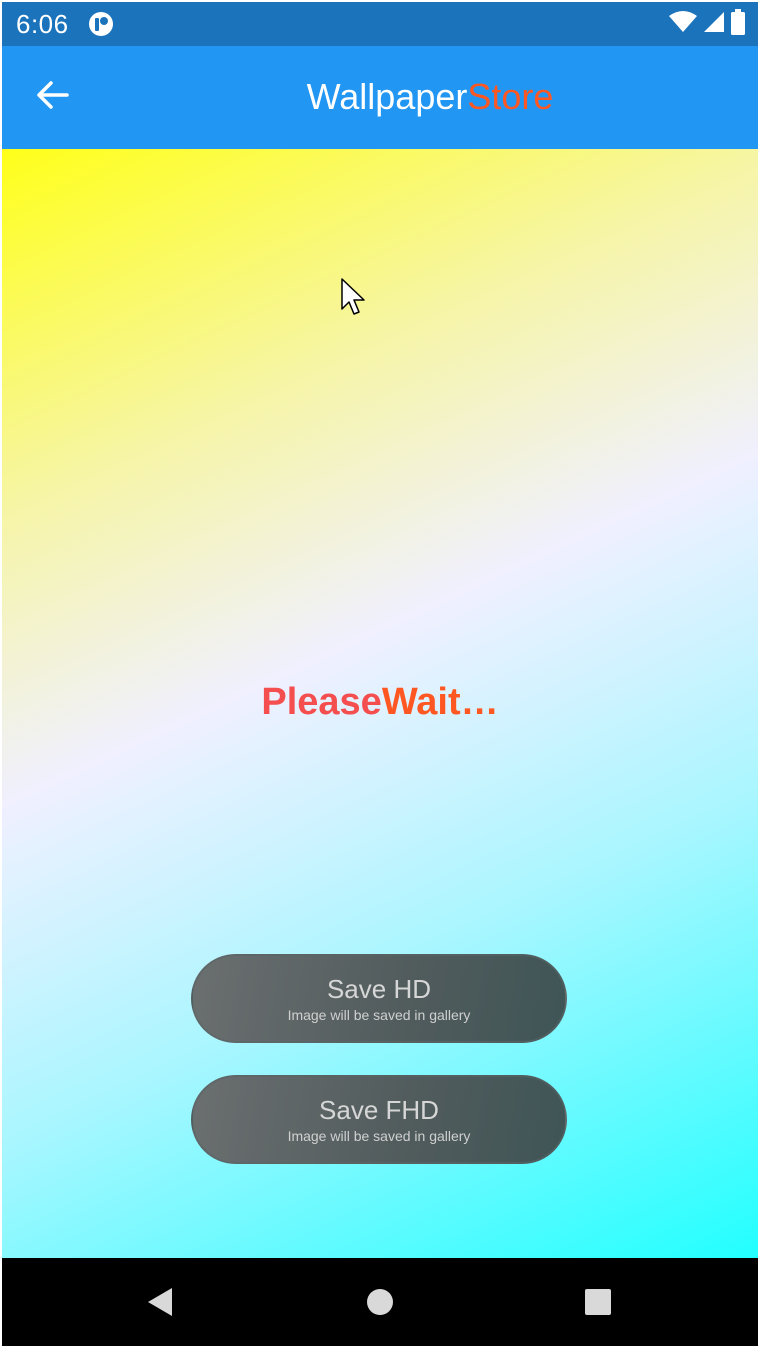 The width and height of the screenshot is (760, 1348). I want to click on app-title: WallpaperStore, so click(380, 97).